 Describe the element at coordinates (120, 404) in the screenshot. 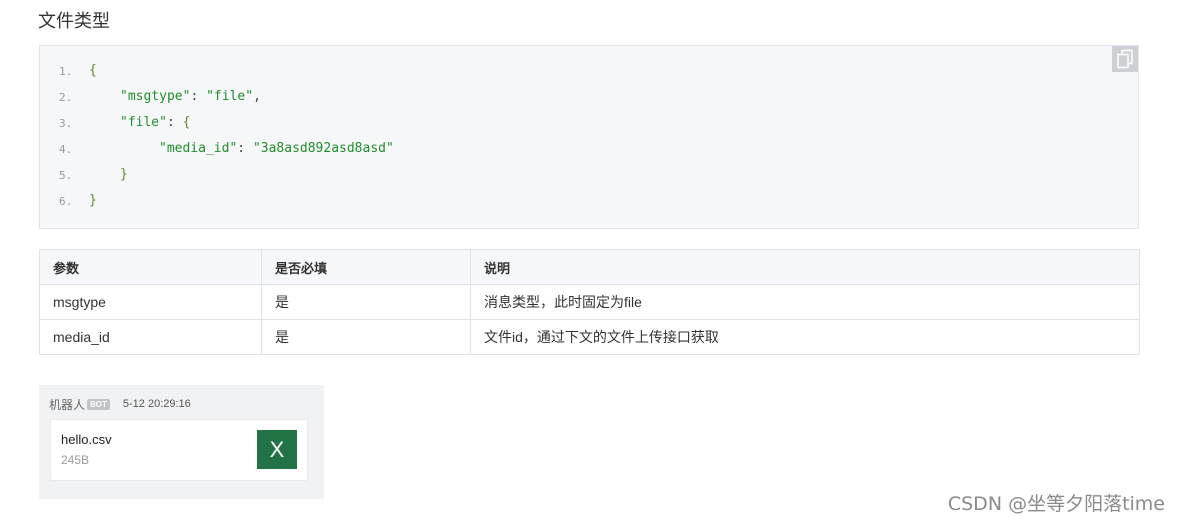

I see `message-header: 机器人 BOT 5-12 20:29:16` at that location.